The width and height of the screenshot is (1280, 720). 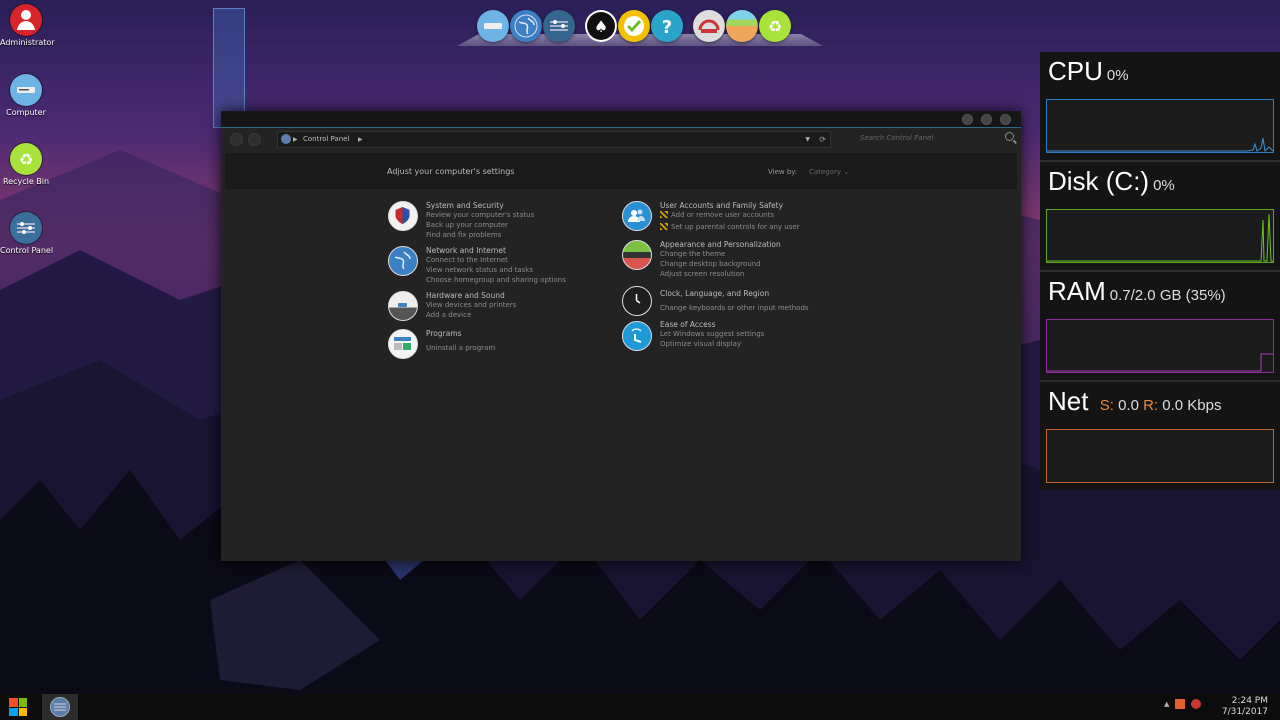 I want to click on dock-recycle-icon: ♻, so click(x=775, y=26).